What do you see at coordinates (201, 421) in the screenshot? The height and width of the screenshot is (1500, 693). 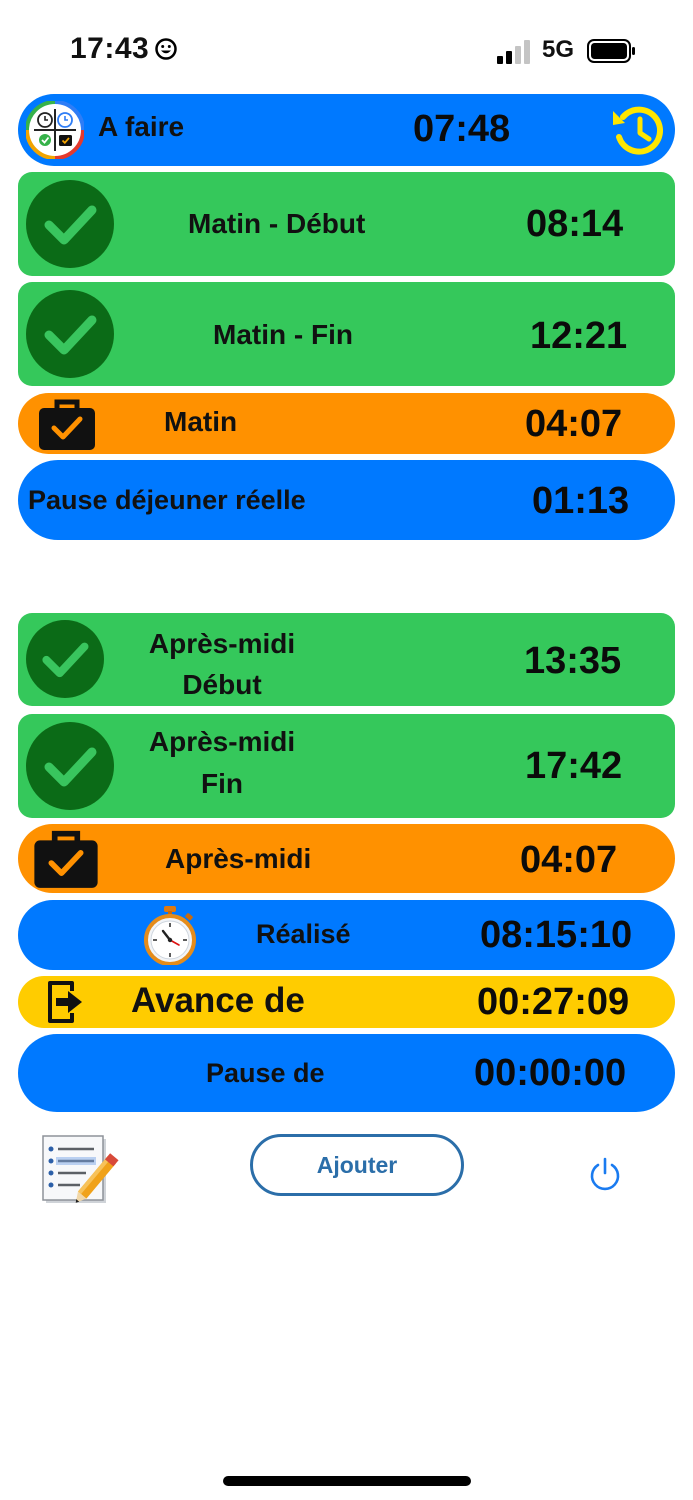 I see `morning-total-label: Matin` at bounding box center [201, 421].